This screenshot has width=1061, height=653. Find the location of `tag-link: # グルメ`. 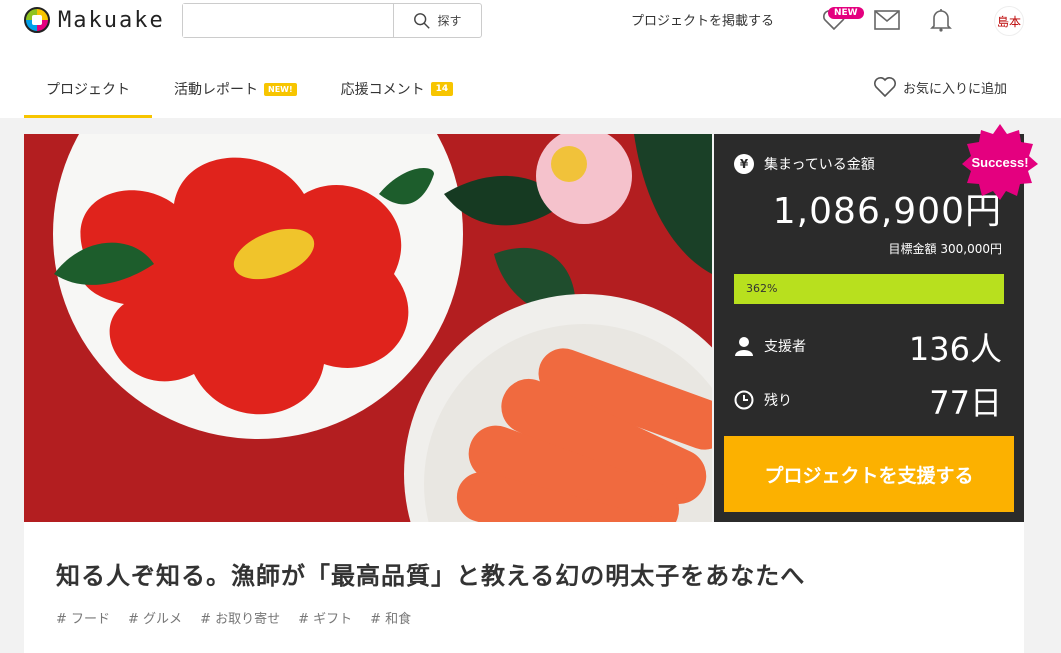

tag-link: # グルメ is located at coordinates (155, 617).